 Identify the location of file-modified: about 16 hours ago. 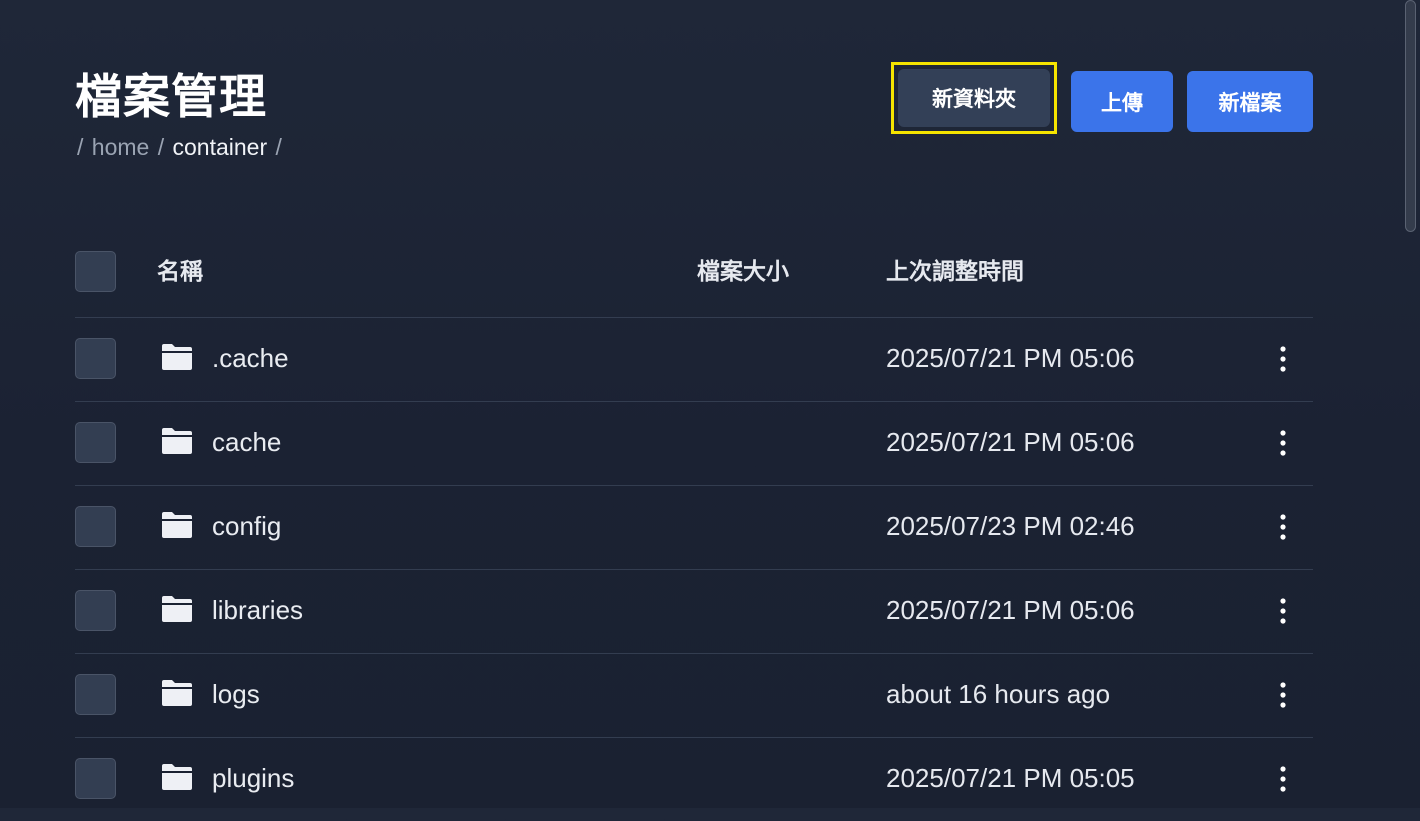
(998, 694).